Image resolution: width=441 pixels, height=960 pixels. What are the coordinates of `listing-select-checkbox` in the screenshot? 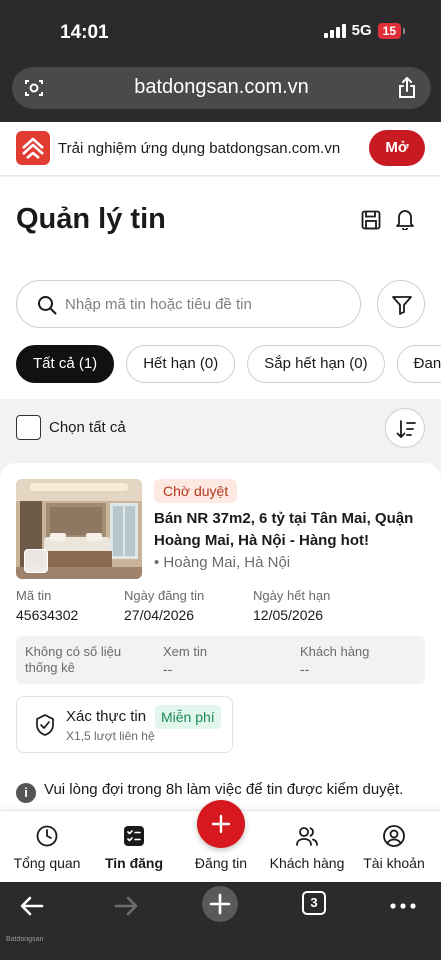 It's located at (36, 561).